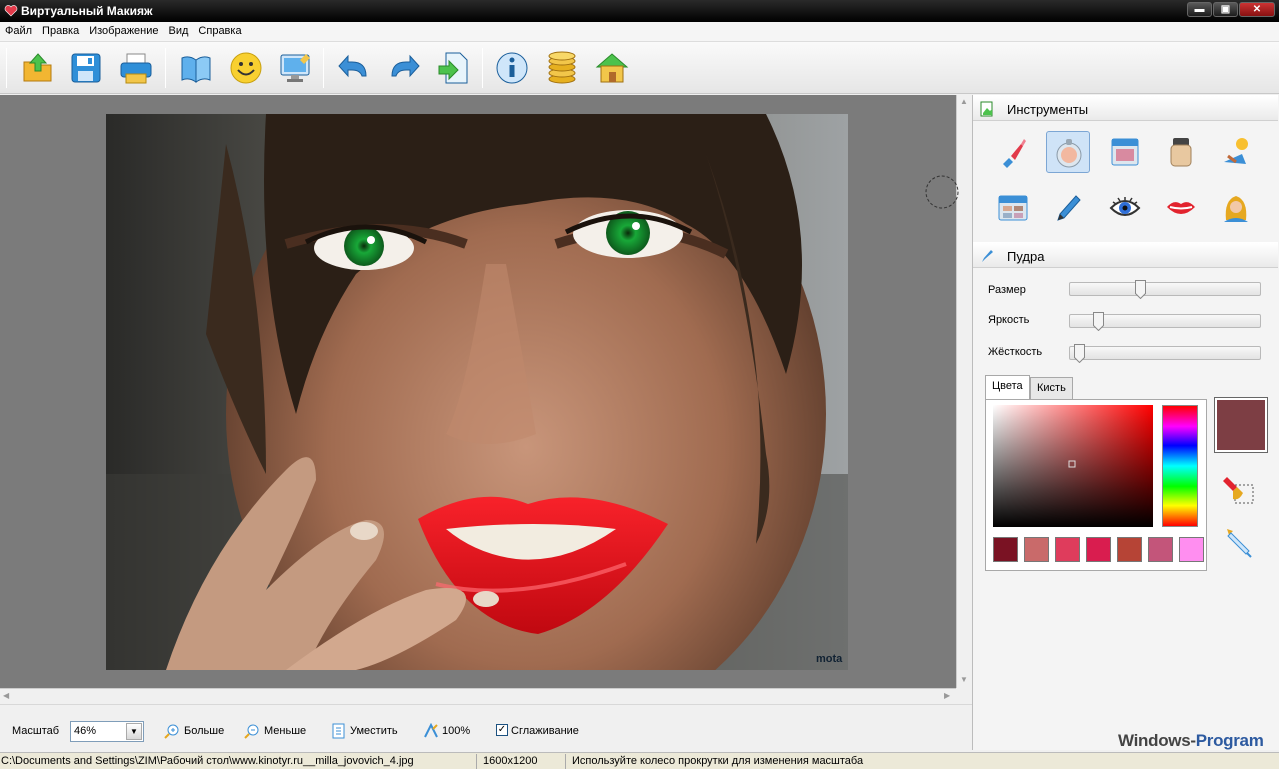 The image size is (1279, 769). What do you see at coordinates (1236, 152) in the screenshot?
I see `tool-tanning` at bounding box center [1236, 152].